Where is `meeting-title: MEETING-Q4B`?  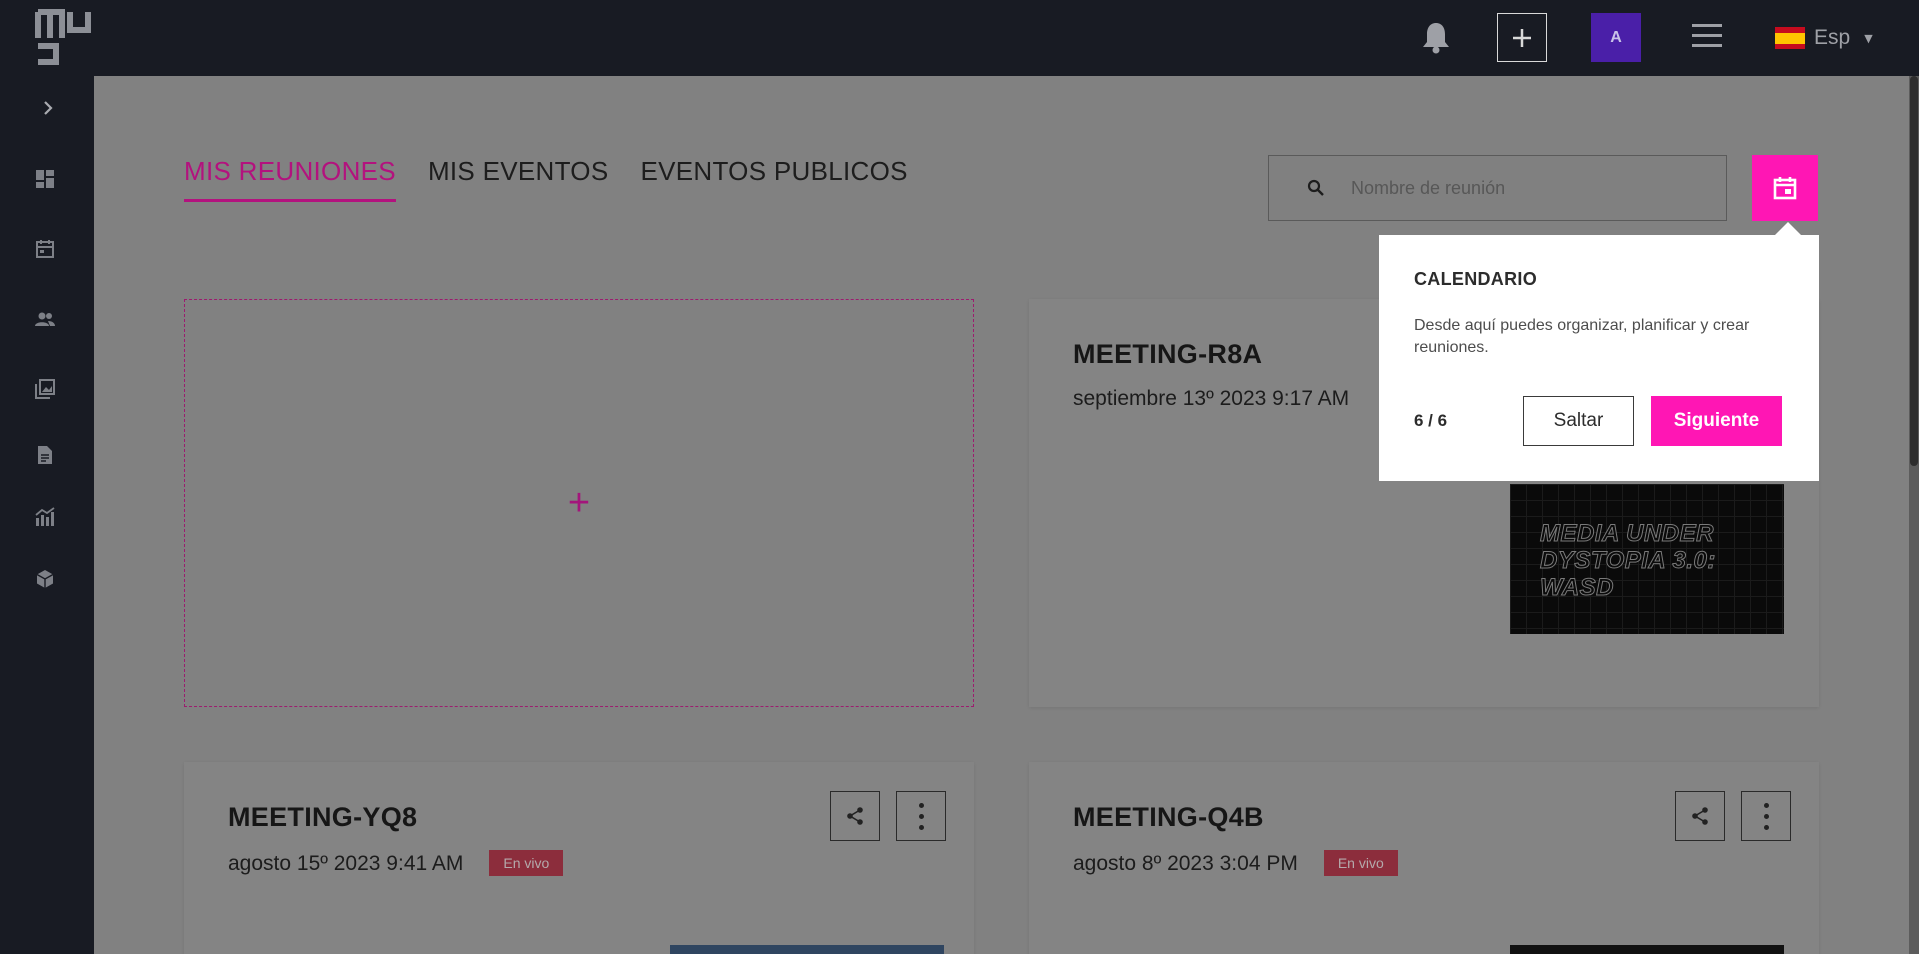 meeting-title: MEETING-Q4B is located at coordinates (1168, 817).